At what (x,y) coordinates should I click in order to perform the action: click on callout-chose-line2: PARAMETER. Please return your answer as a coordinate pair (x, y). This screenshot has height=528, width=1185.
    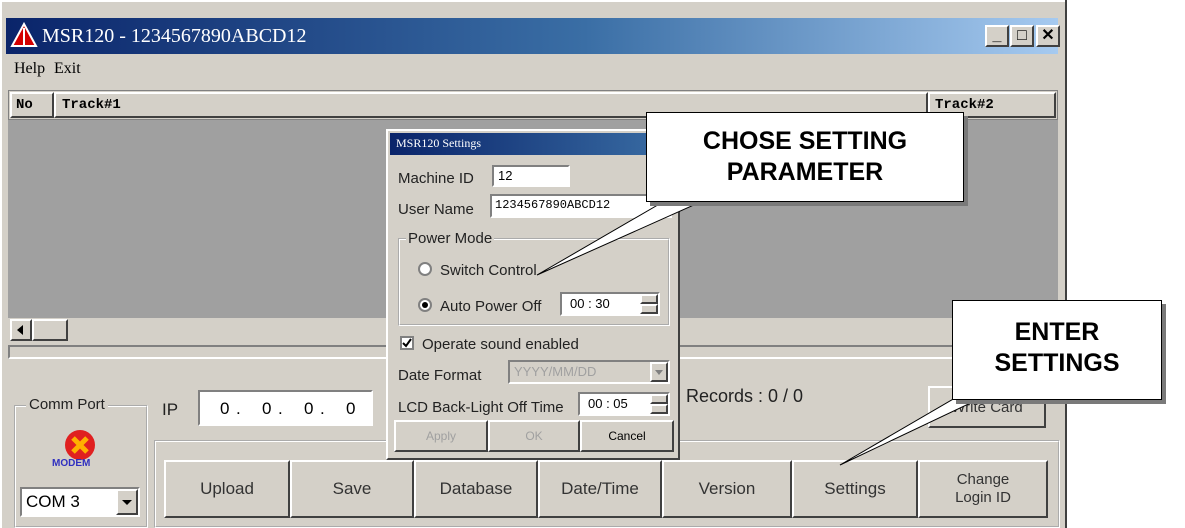
    Looking at the image, I should click on (805, 172).